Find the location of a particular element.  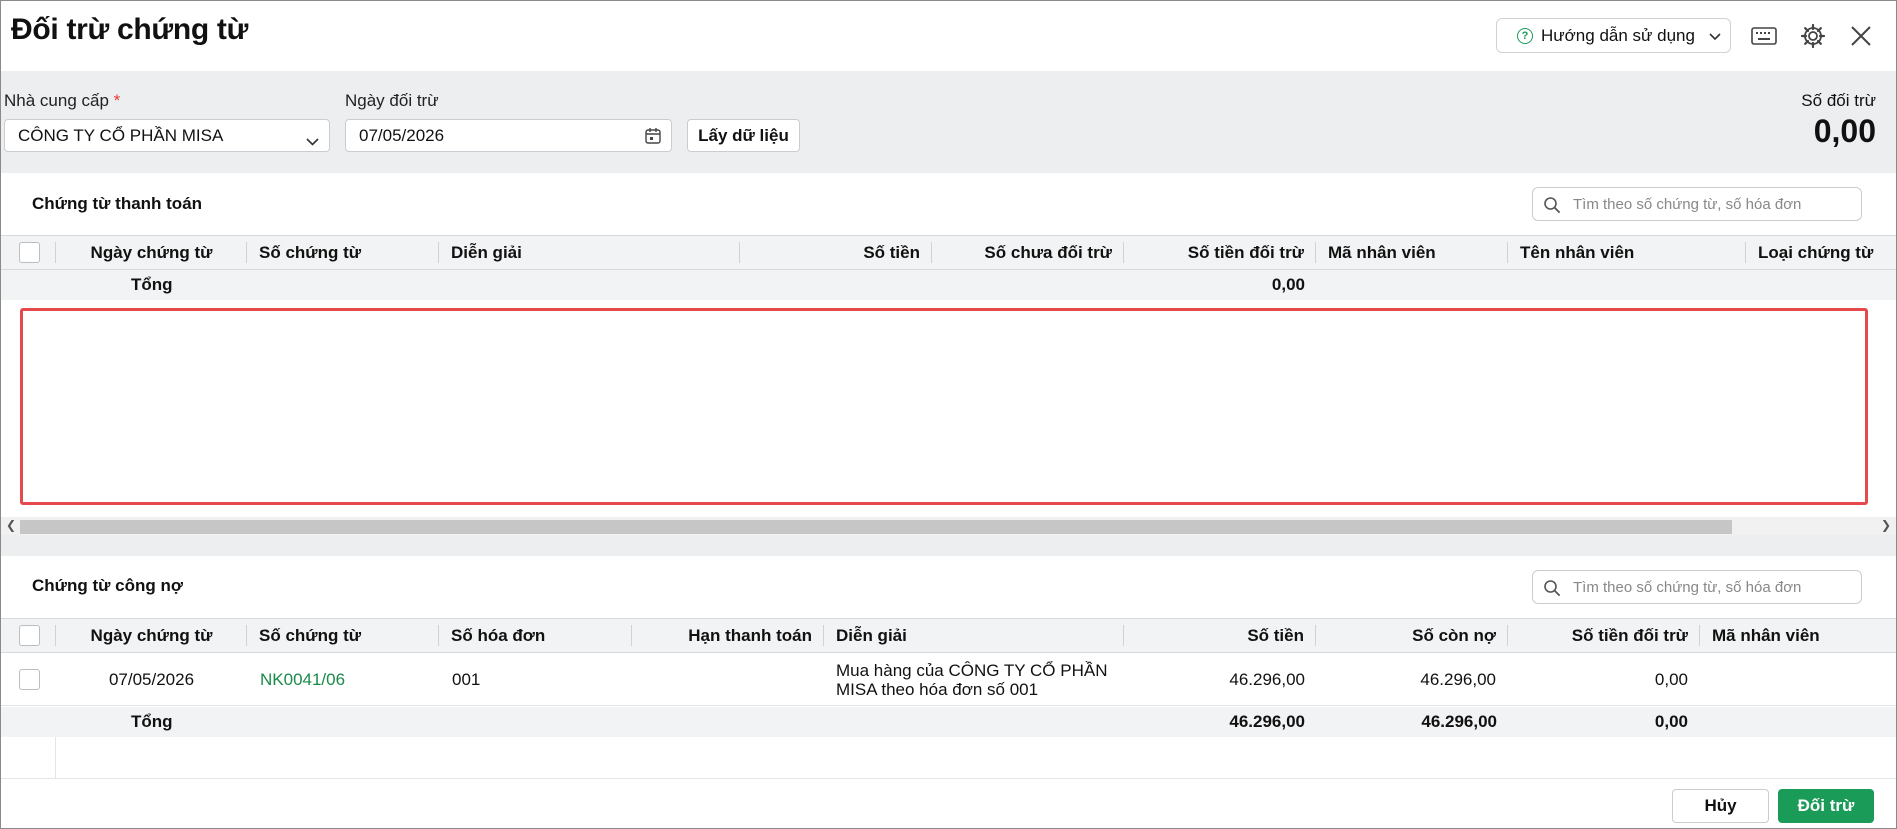

debt-search-input: Tìm theo số chứng từ, số hóa đơn is located at coordinates (1697, 587).